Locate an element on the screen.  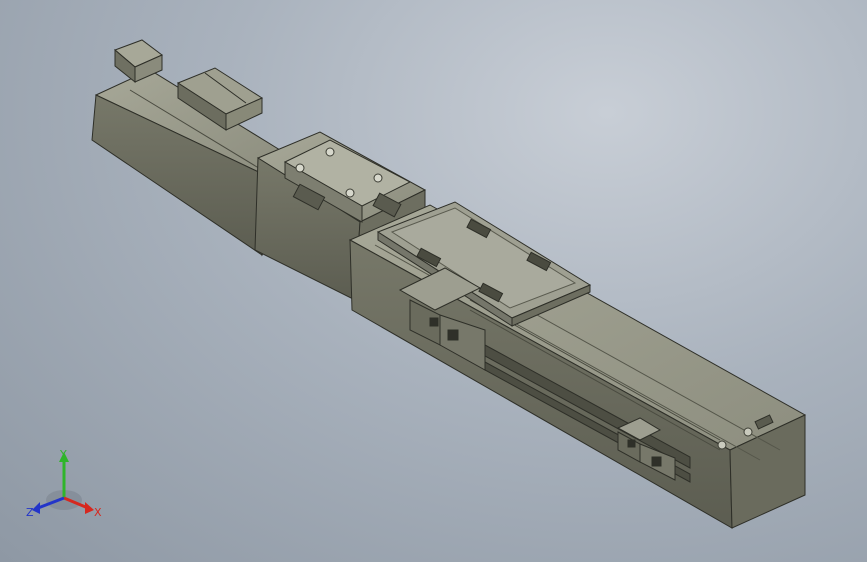
motor-housing is located at coordinates (187, 148).